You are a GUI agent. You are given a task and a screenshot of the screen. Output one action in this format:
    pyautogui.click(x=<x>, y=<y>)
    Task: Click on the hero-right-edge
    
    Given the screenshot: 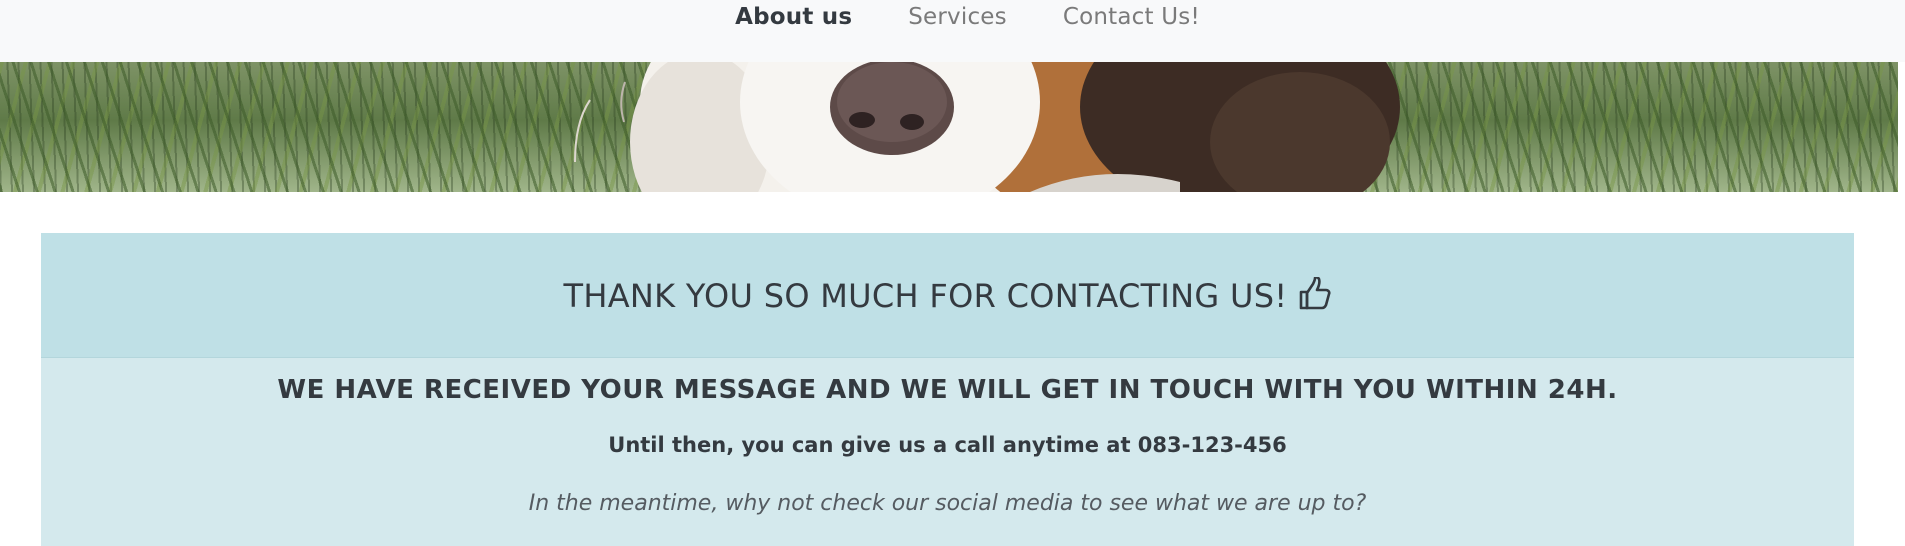 What is the action you would take?
    pyautogui.click(x=1901, y=127)
    